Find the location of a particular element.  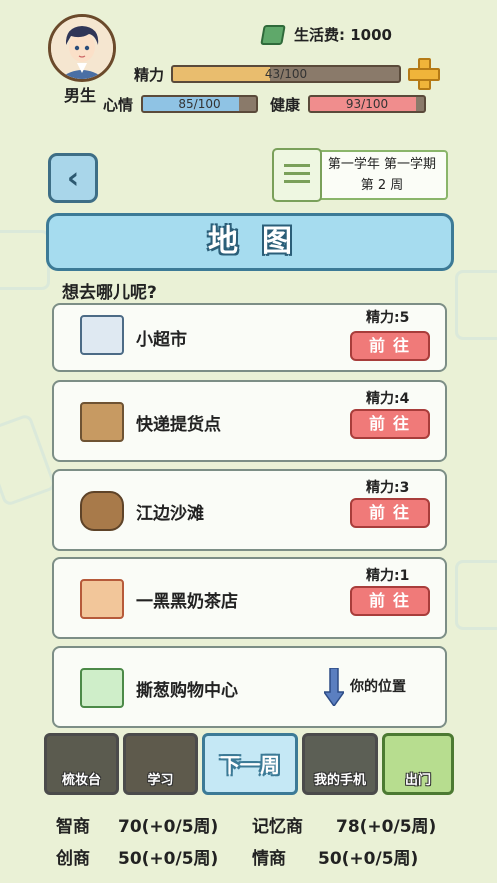

dresser-label: 梳妆台 is located at coordinates (81, 780).